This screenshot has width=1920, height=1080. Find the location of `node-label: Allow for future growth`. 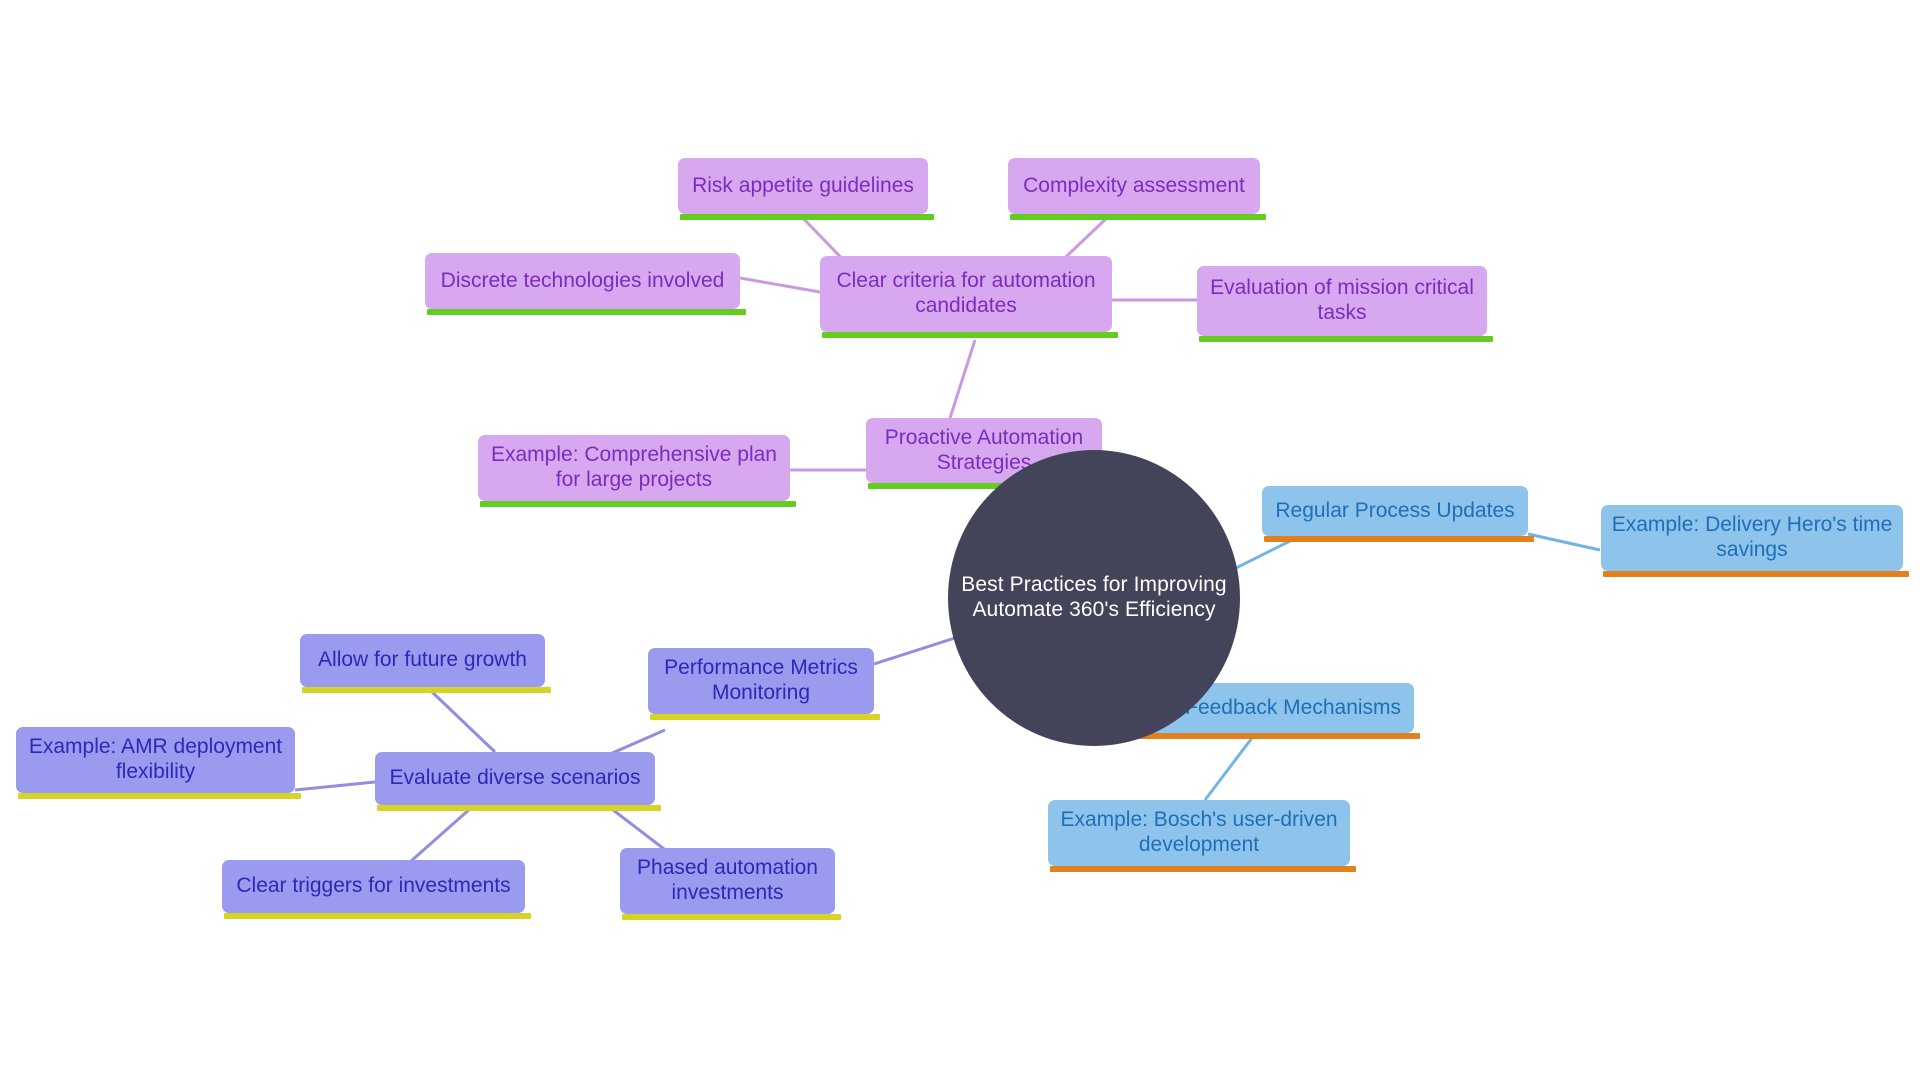

node-label: Allow for future growth is located at coordinates (422, 660).